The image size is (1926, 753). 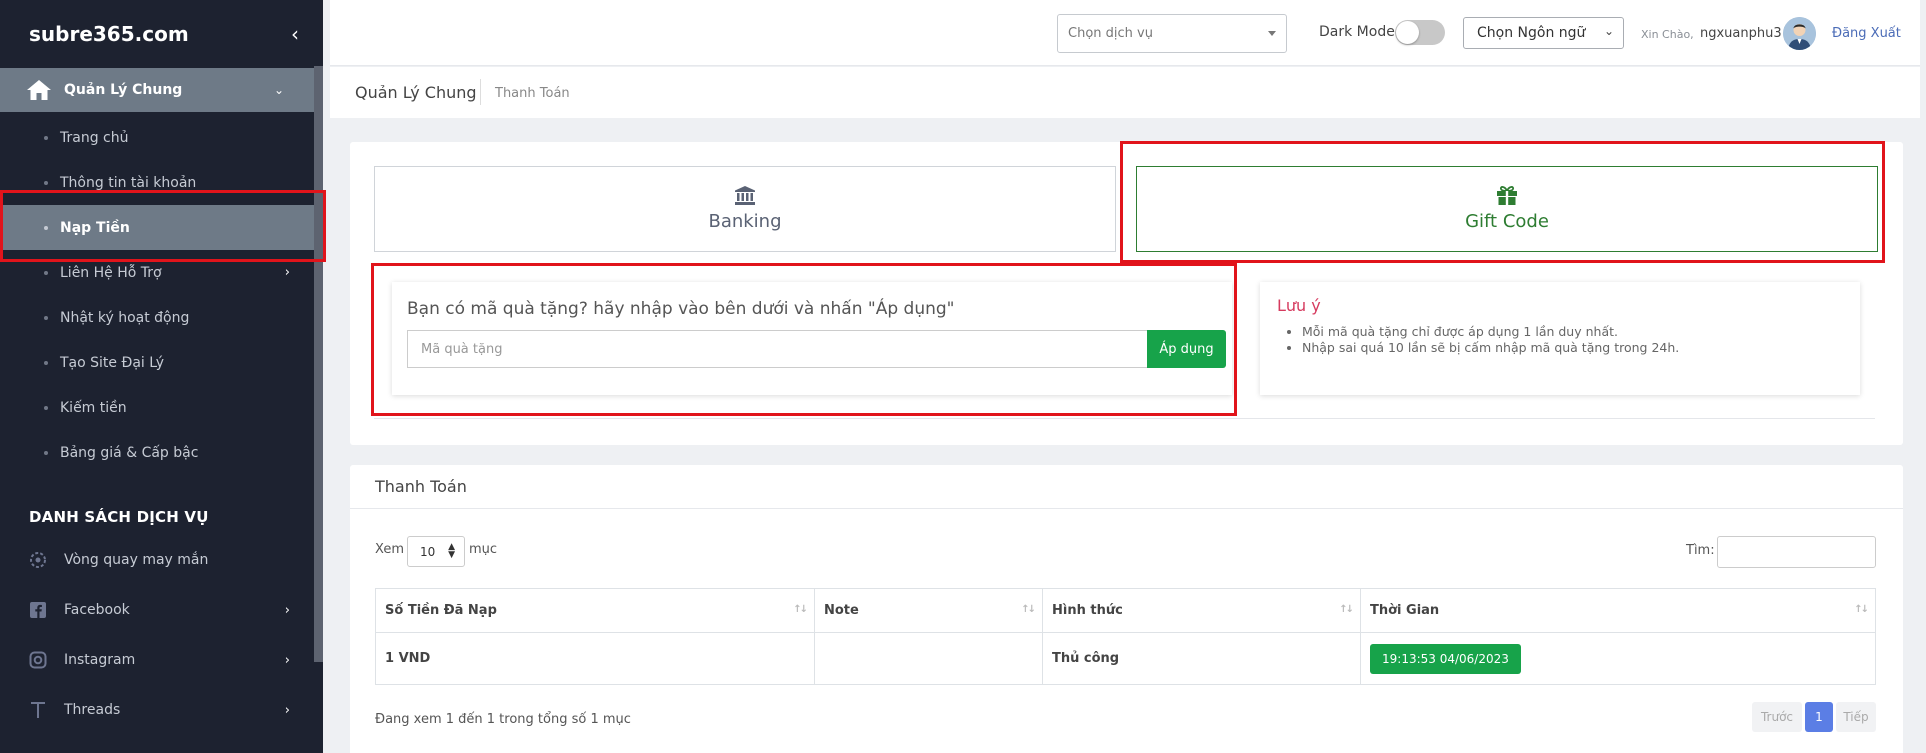 I want to click on home-icon, so click(x=39, y=90).